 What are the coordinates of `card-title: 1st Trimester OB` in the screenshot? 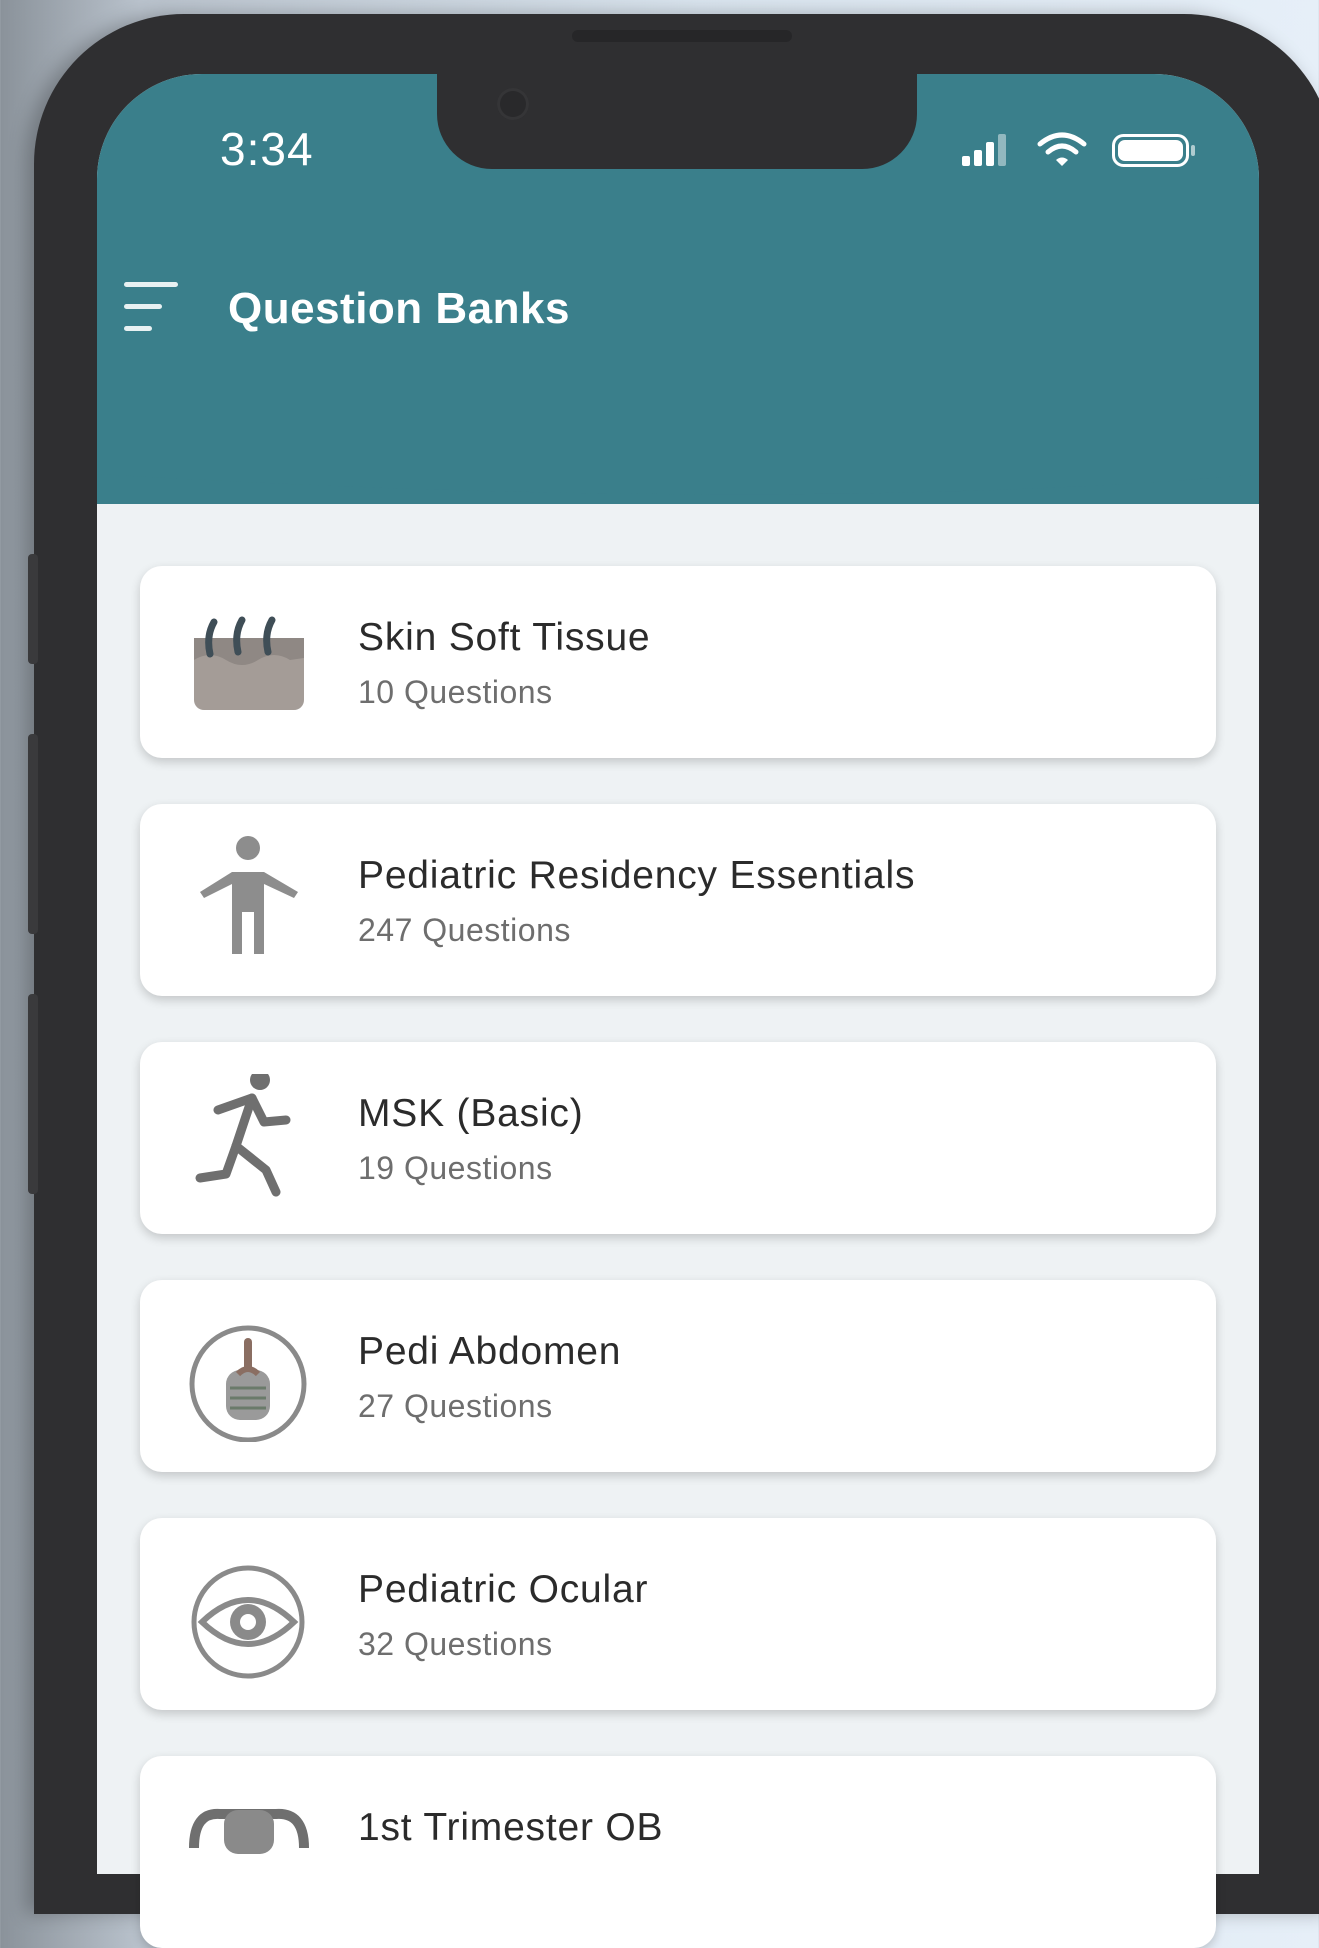 It's located at (511, 1827).